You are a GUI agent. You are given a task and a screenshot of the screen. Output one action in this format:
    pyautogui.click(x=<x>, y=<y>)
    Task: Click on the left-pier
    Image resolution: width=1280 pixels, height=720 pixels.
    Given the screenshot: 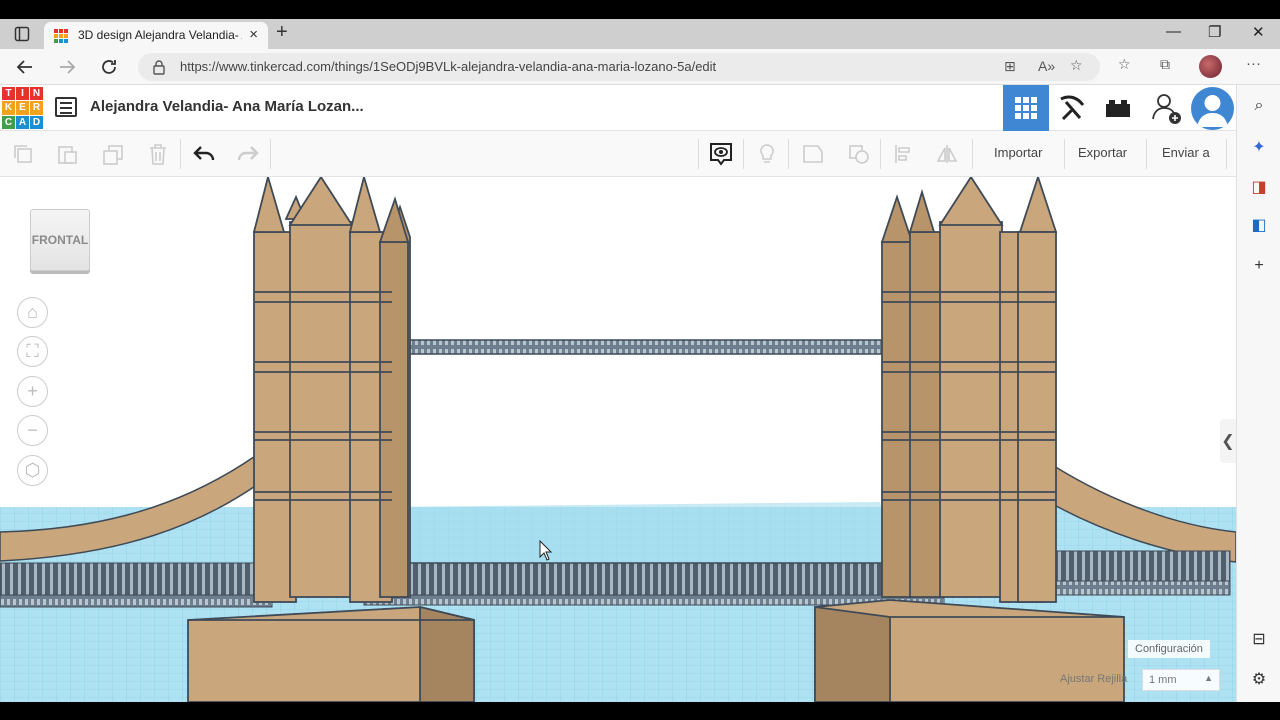 What is the action you would take?
    pyautogui.click(x=331, y=653)
    